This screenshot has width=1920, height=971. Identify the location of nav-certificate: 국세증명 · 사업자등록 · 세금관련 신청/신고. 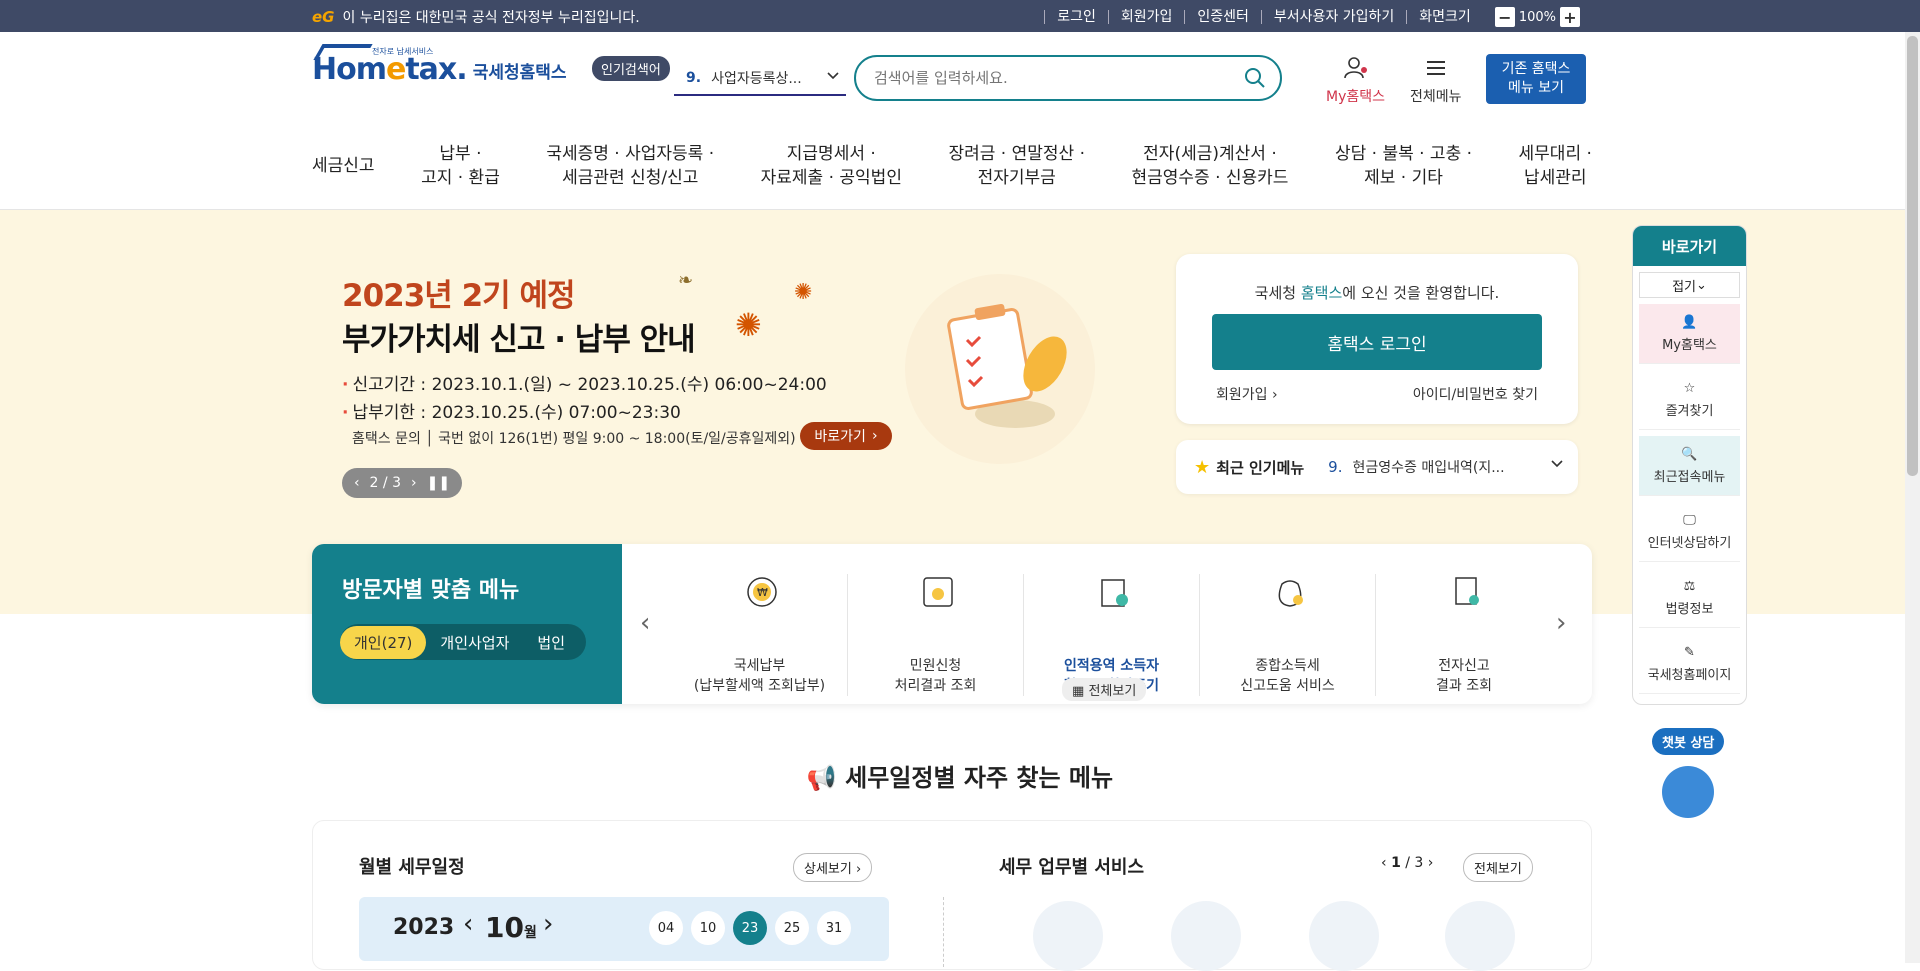
(630, 166).